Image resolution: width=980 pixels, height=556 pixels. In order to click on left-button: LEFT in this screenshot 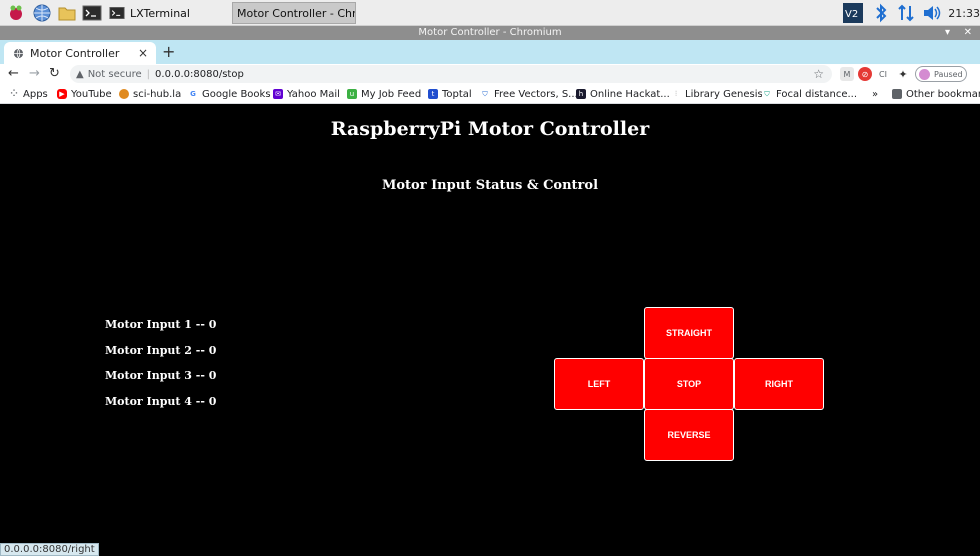, I will do `click(599, 384)`.